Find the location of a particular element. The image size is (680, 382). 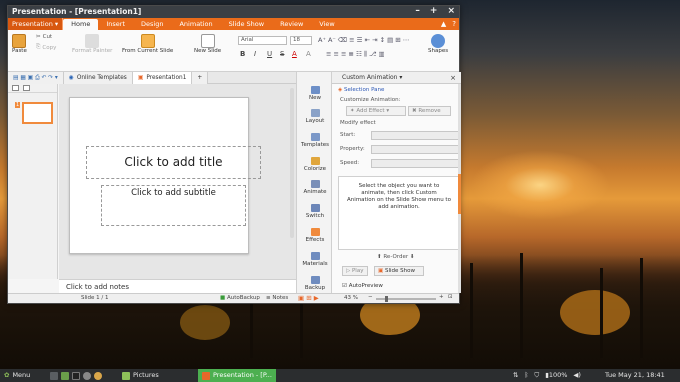

app-menu-button: Presentation ▾ is located at coordinates (36, 24).